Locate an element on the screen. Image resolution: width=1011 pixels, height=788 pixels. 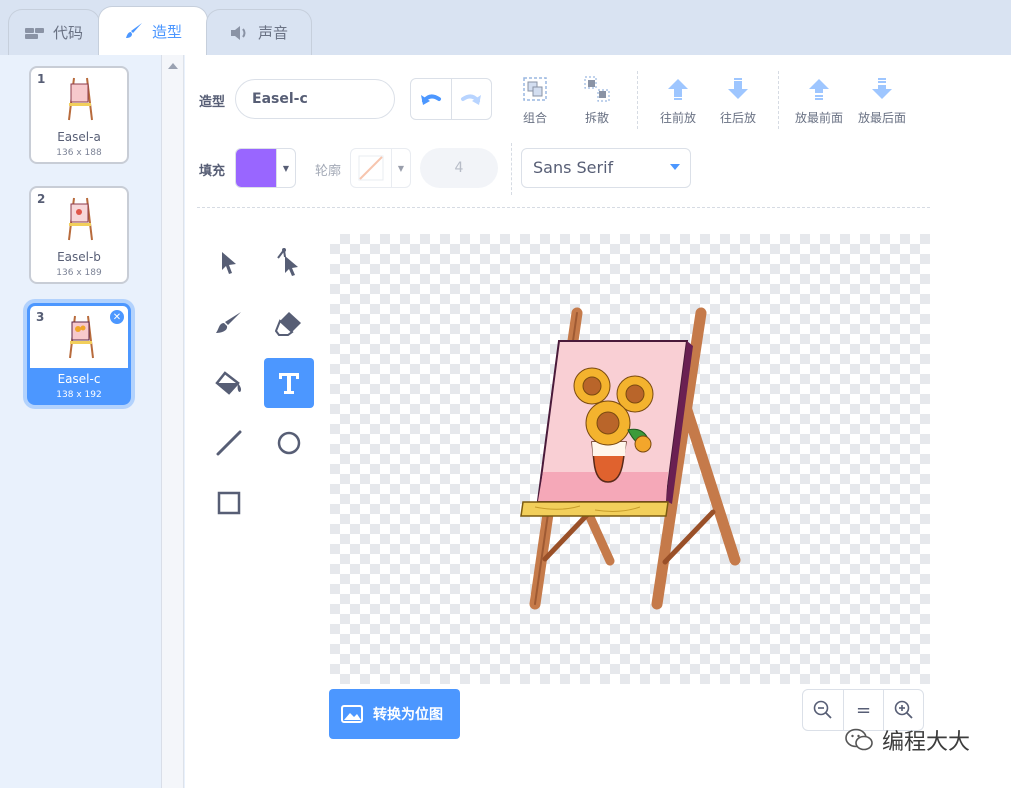
outline-color-picker: ▼ is located at coordinates (380, 168).